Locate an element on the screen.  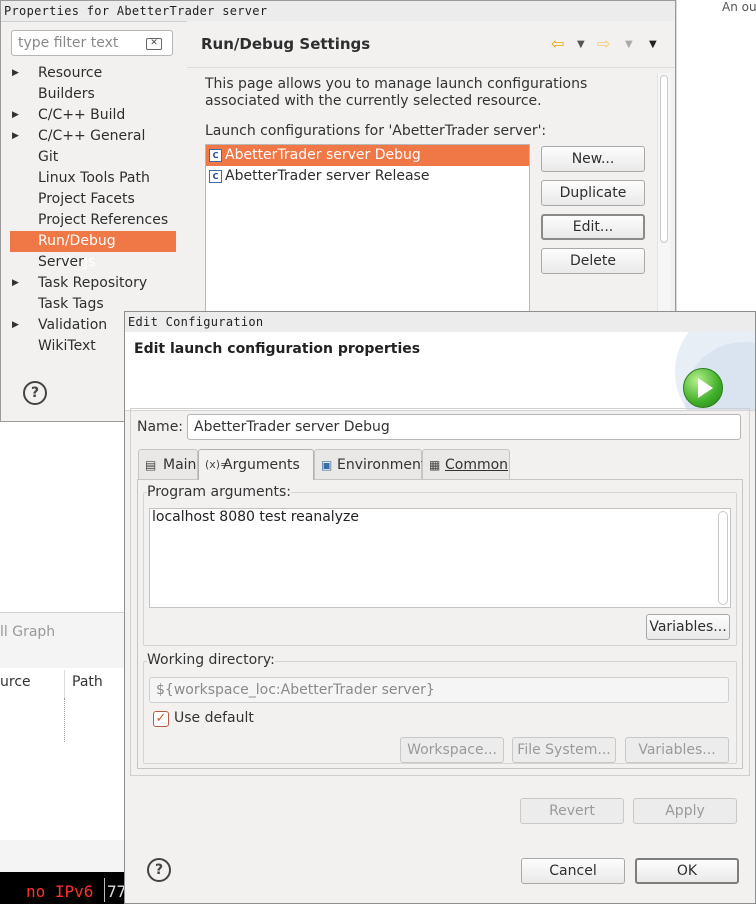
scrollbar-thumb is located at coordinates (664, 159).